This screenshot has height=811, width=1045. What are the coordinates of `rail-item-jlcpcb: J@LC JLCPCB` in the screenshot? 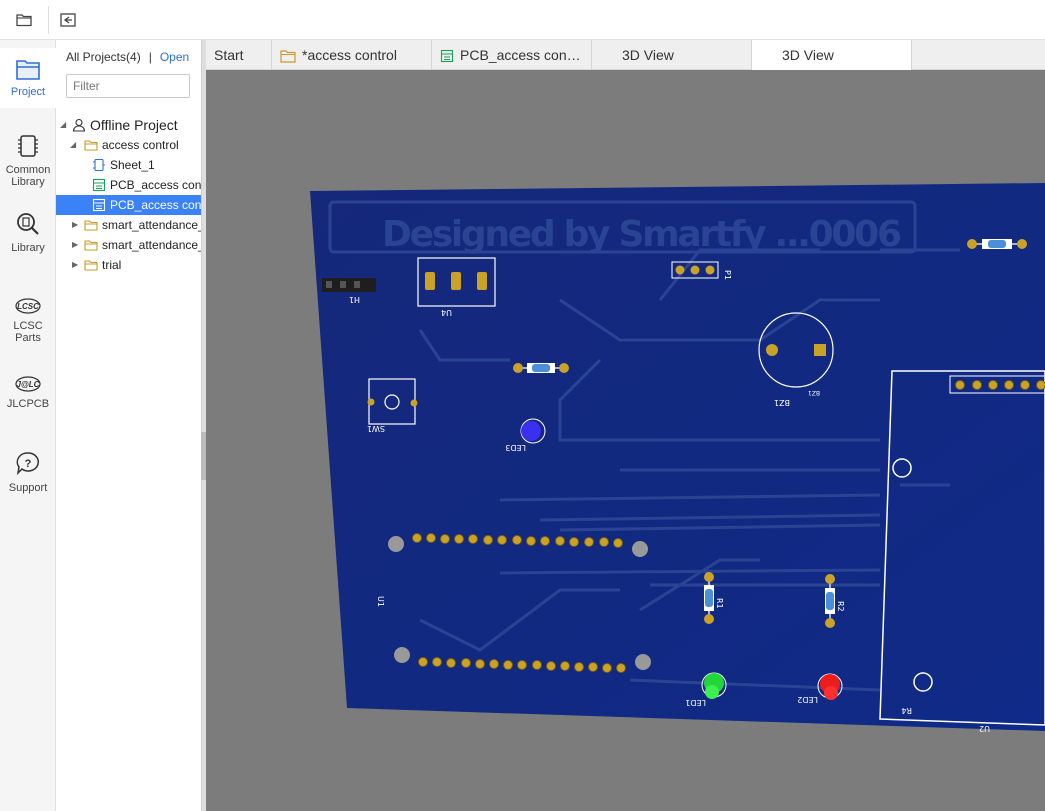 It's located at (28, 394).